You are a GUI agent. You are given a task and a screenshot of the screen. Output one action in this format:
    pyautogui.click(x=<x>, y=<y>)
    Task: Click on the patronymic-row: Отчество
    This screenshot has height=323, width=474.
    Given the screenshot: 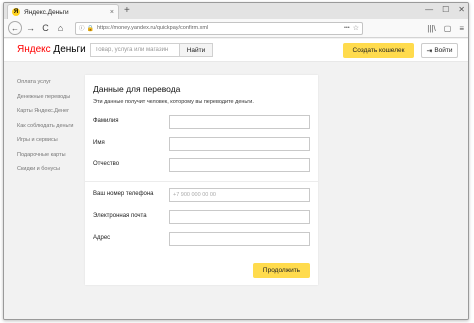 What is the action you would take?
    pyautogui.click(x=201, y=165)
    